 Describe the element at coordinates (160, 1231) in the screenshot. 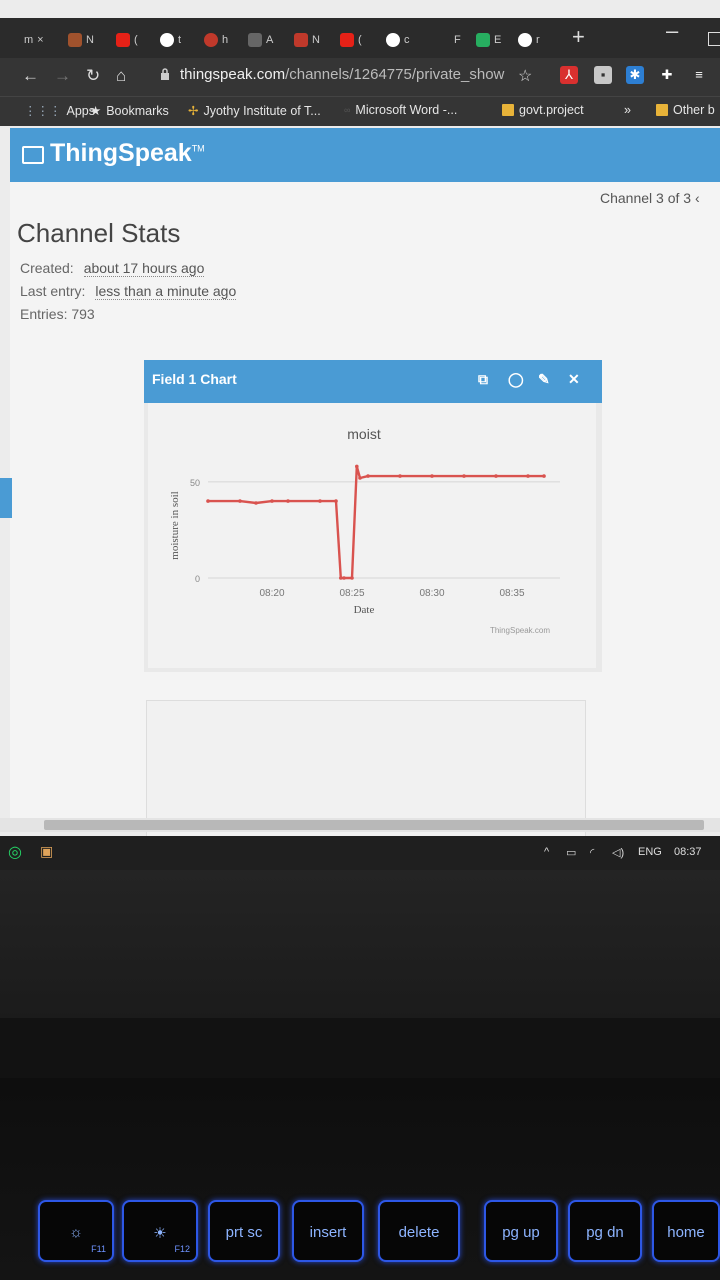

I see `key-f12: ☀ F12` at that location.